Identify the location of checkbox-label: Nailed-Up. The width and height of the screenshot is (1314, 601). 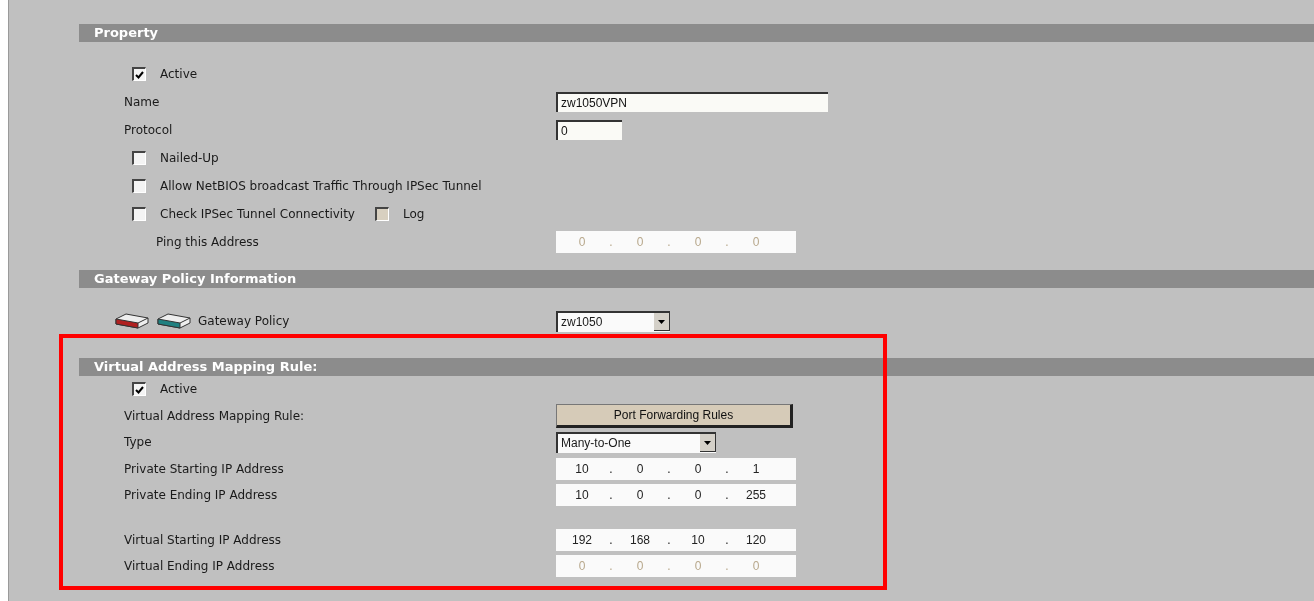
(189, 158).